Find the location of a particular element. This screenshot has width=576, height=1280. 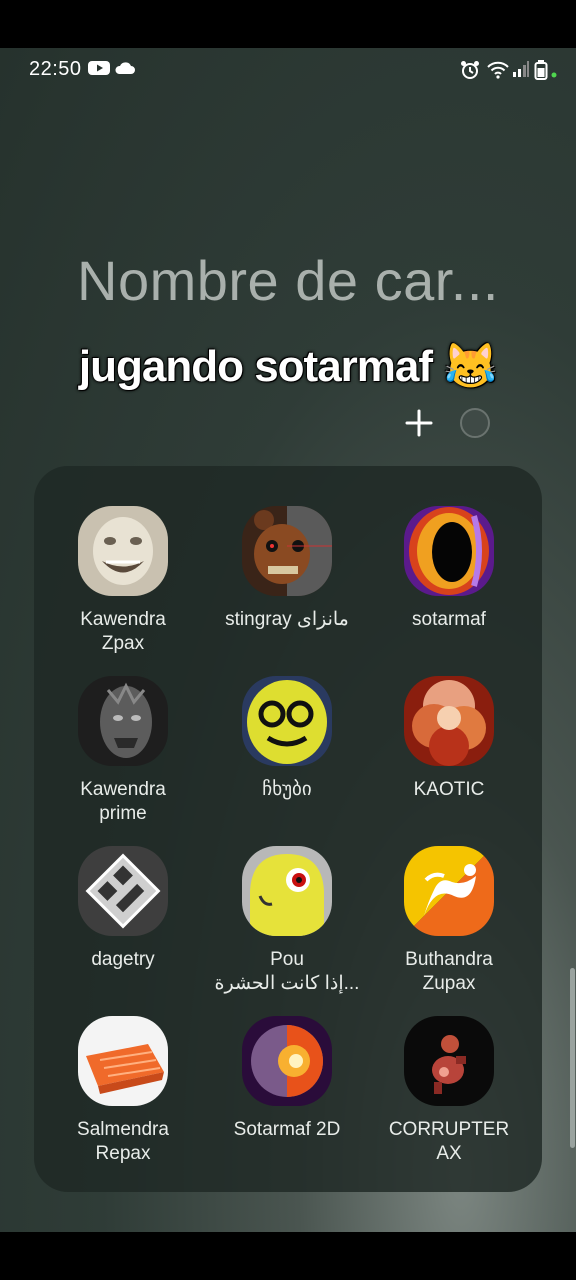

app-corrupter-ax: CORRUPTER AX is located at coordinates (449, 1091).